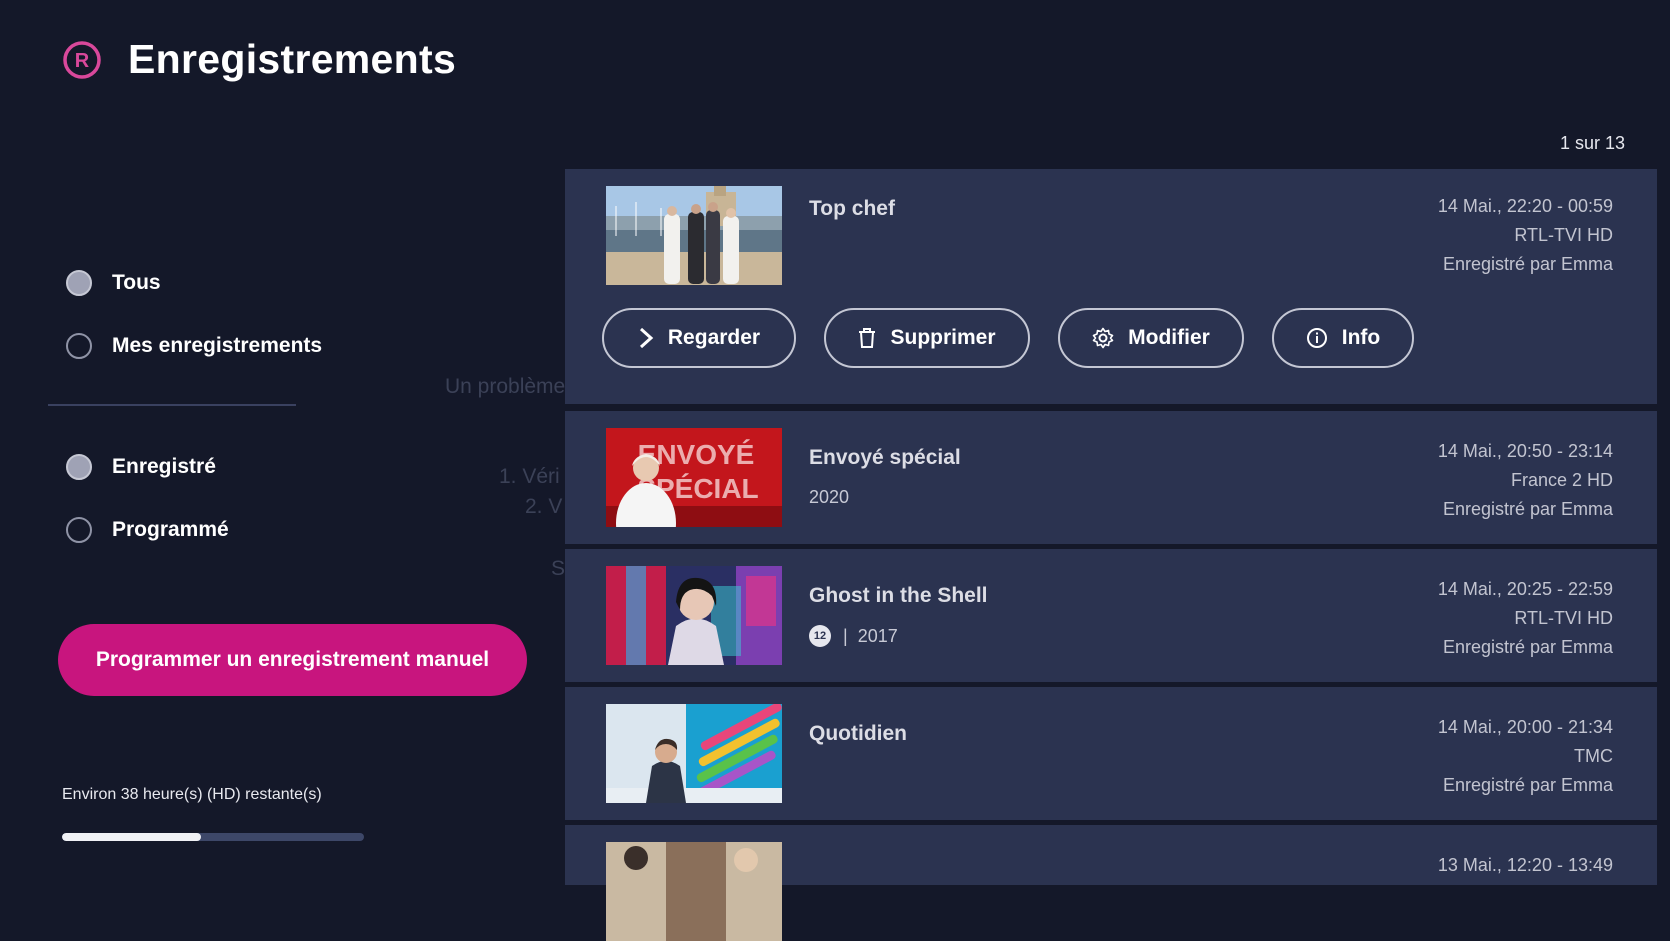 The width and height of the screenshot is (1670, 941). I want to click on filter-all: Tous, so click(113, 283).